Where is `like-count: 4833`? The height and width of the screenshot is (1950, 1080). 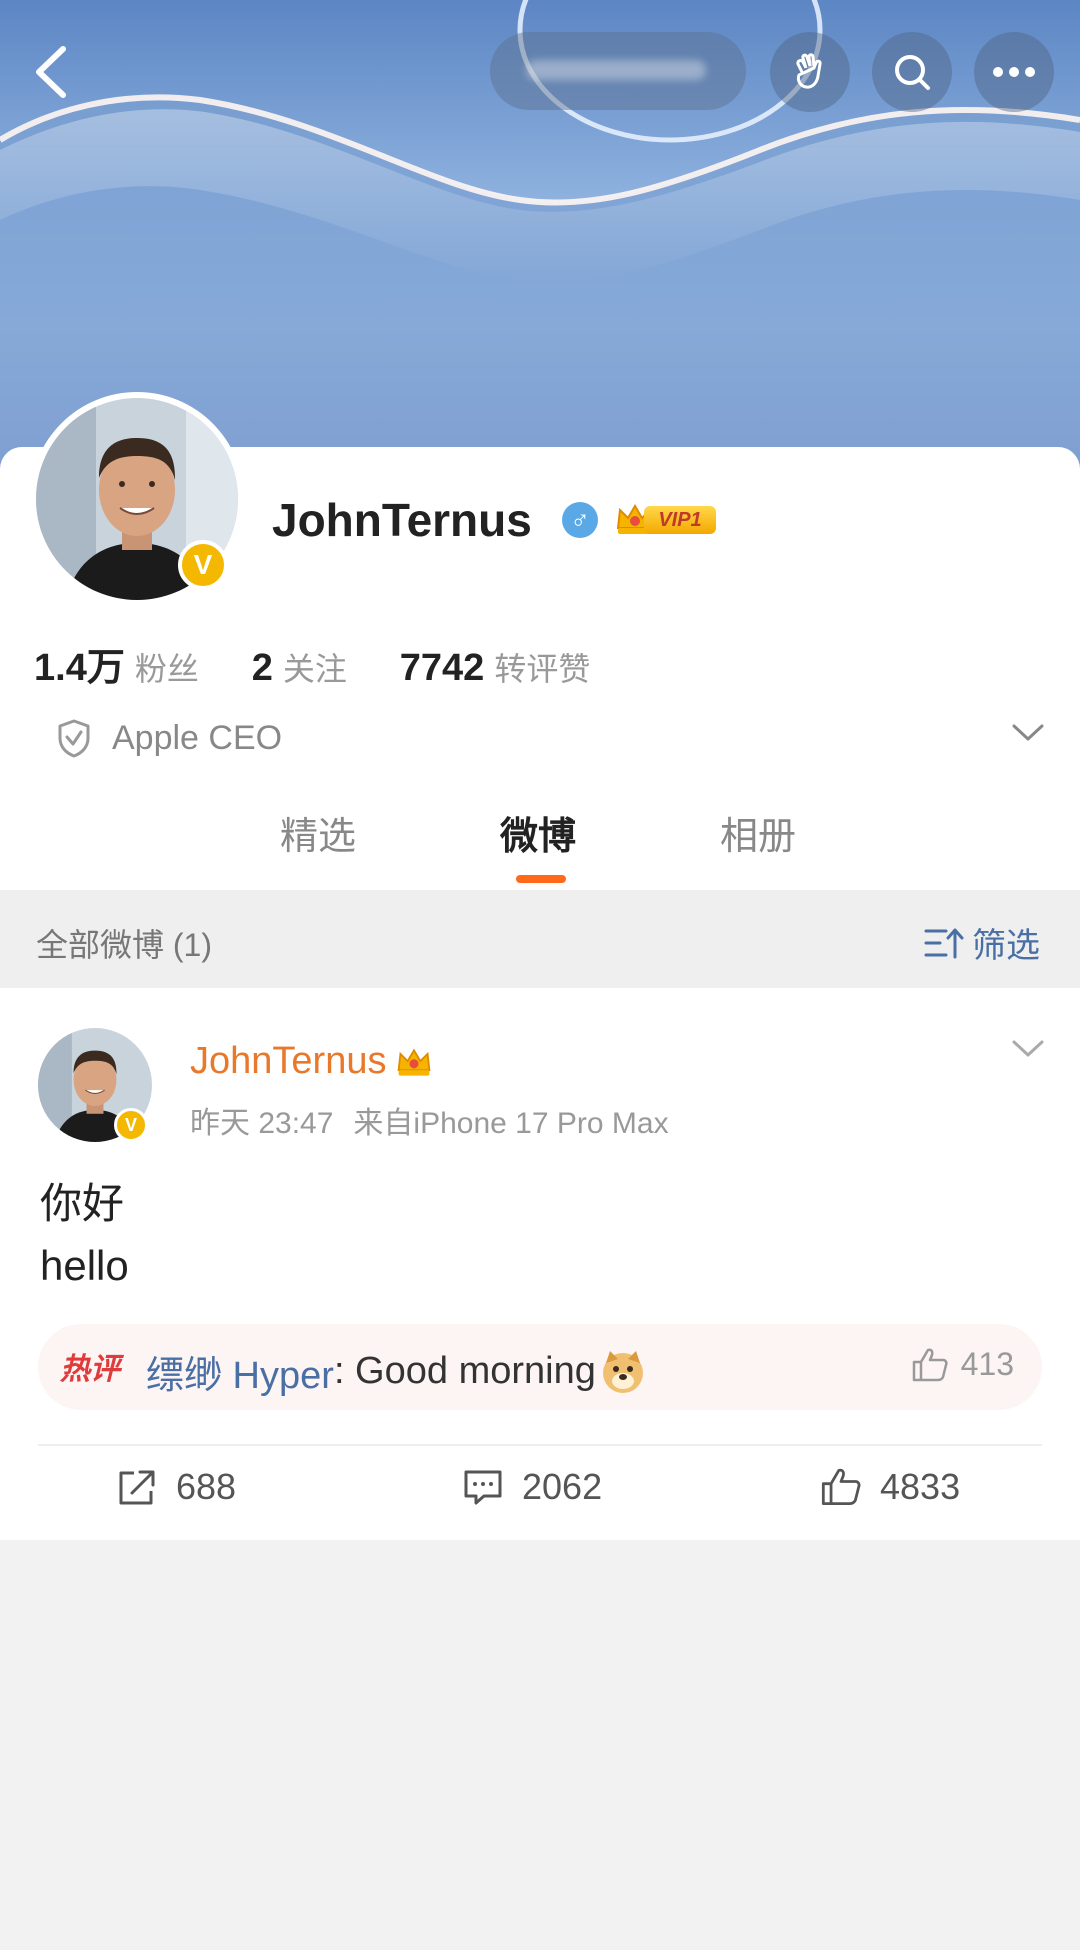
like-count: 4833 is located at coordinates (920, 1486).